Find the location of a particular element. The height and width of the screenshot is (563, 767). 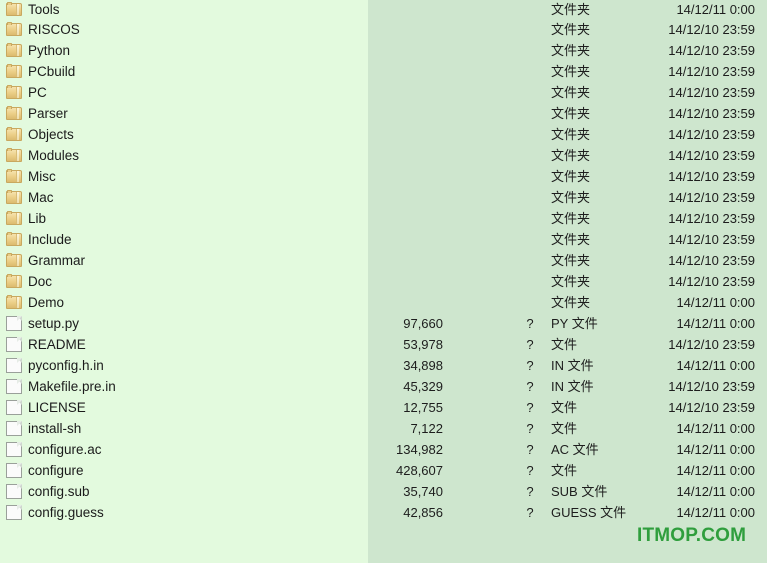

file-row: Objects 文件夹 14/12/10 23:59 is located at coordinates (383, 134).